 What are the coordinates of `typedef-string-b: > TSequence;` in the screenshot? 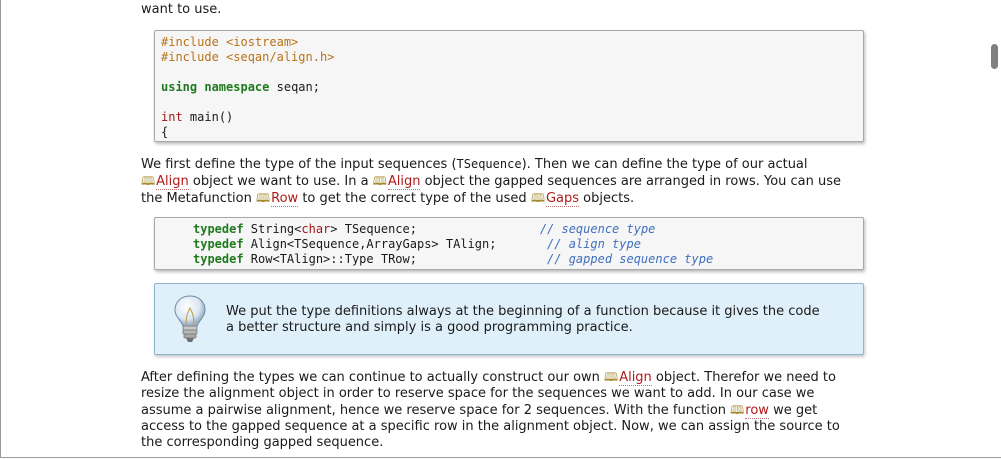 It's located at (373, 229).